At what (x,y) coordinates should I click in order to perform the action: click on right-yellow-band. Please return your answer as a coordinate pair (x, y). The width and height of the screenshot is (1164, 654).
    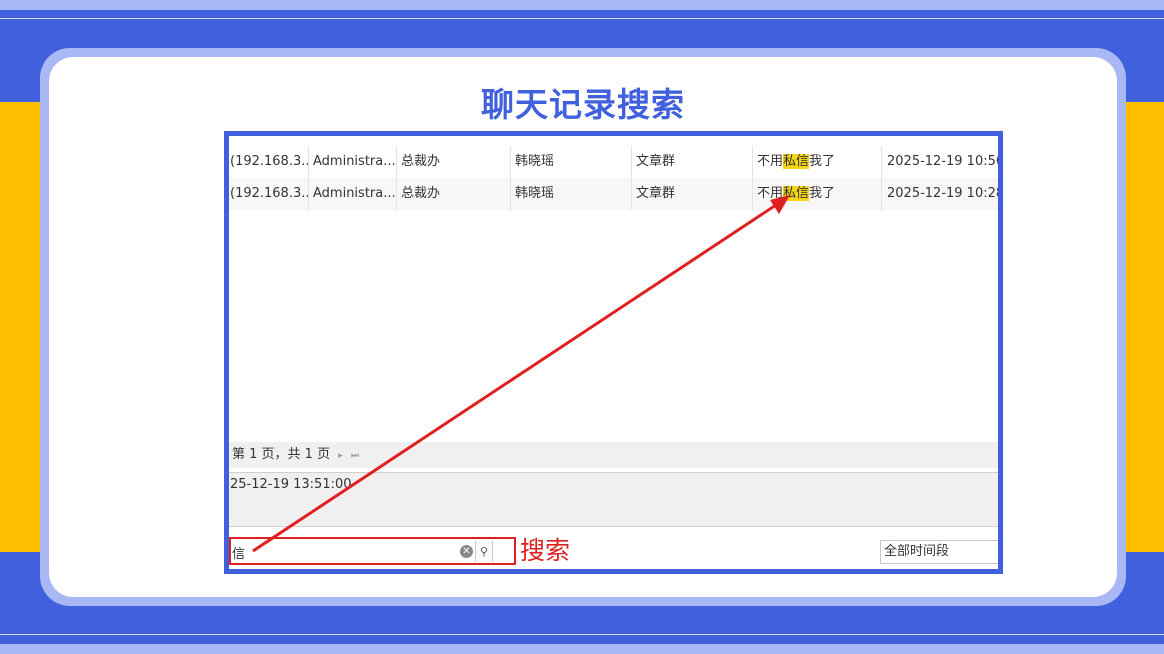
    Looking at the image, I should click on (1142, 327).